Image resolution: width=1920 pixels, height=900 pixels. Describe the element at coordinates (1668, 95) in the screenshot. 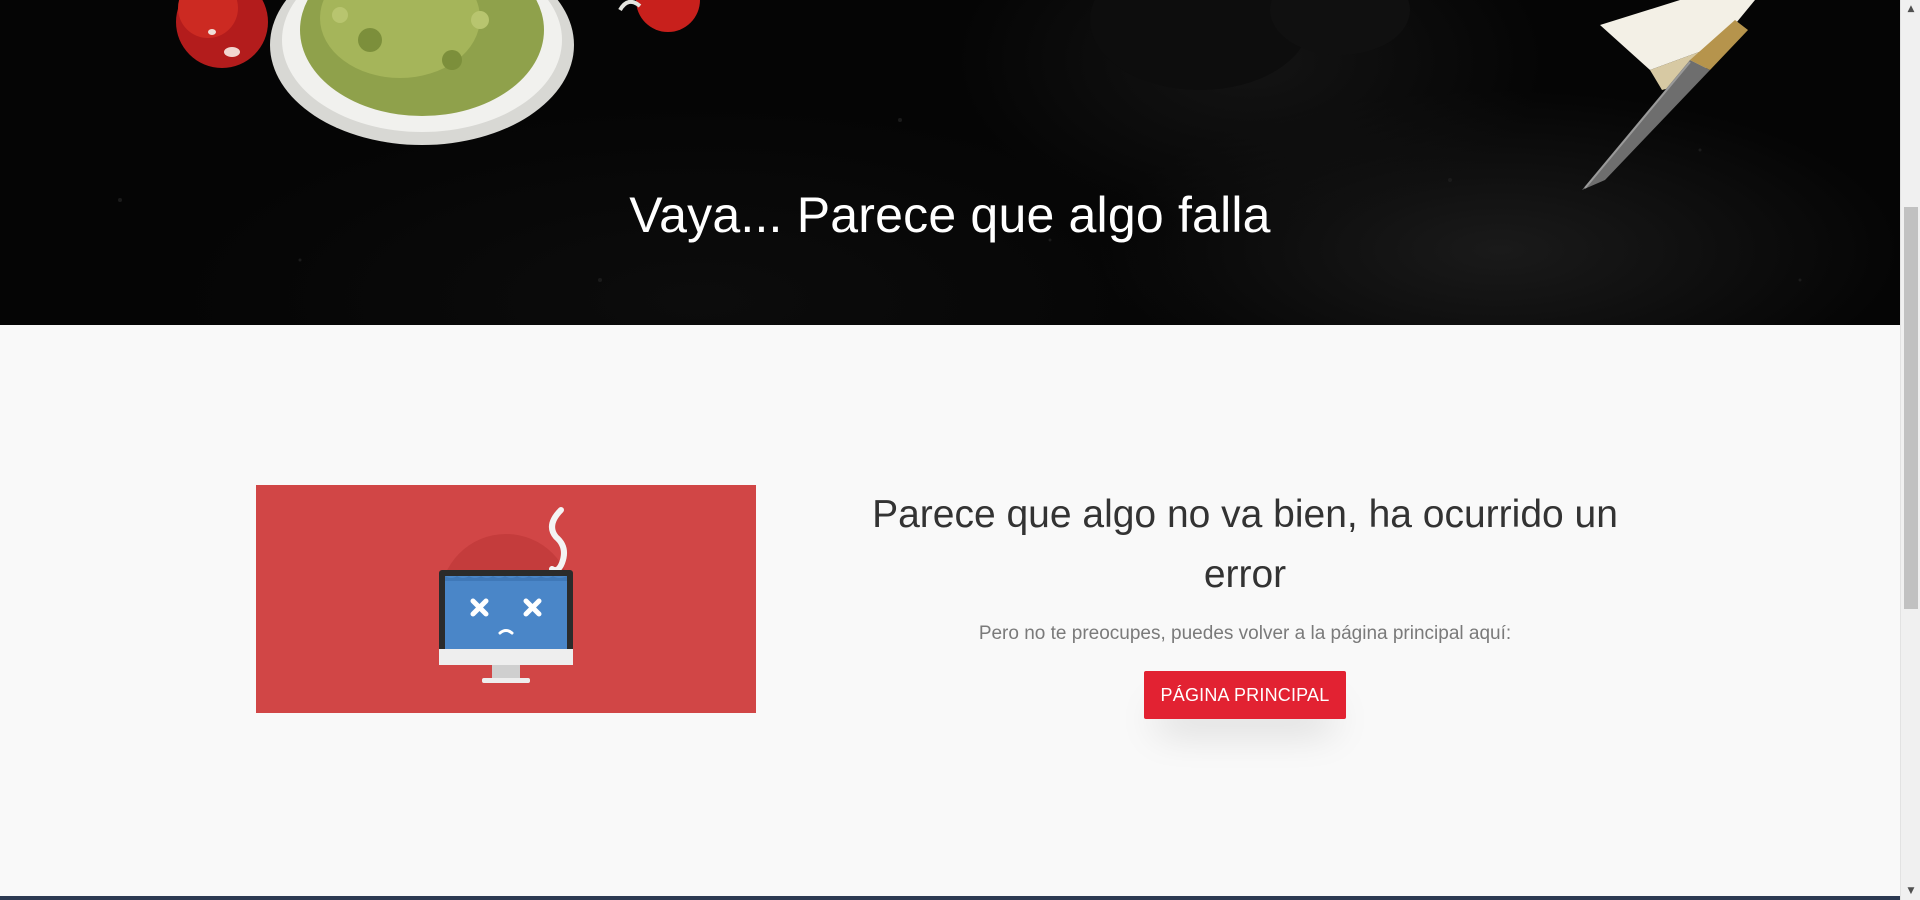

I see `cheese-and-knife` at that location.